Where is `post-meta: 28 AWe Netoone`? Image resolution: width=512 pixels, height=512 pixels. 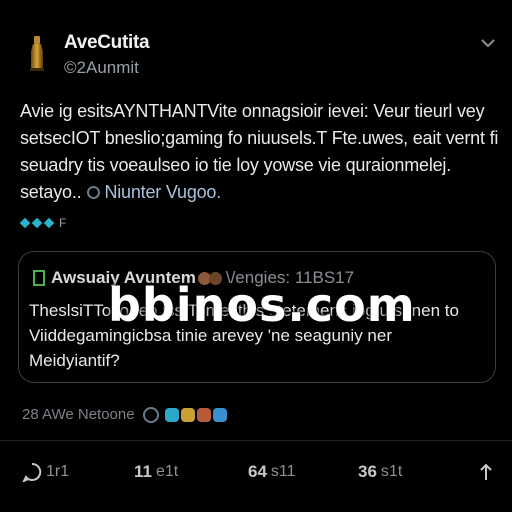 post-meta: 28 AWe Netoone is located at coordinates (124, 414).